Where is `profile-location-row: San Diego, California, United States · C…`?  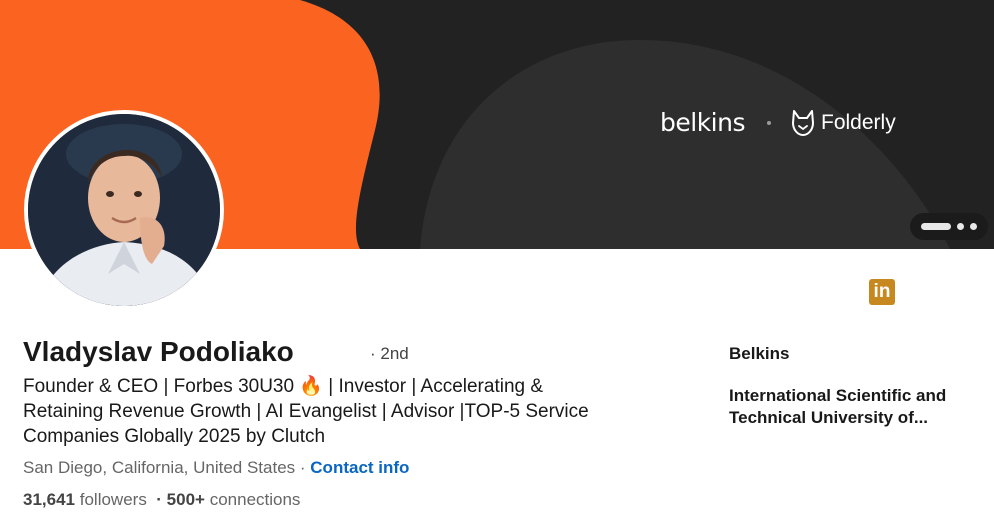 profile-location-row: San Diego, California, United States · C… is located at coordinates (216, 468).